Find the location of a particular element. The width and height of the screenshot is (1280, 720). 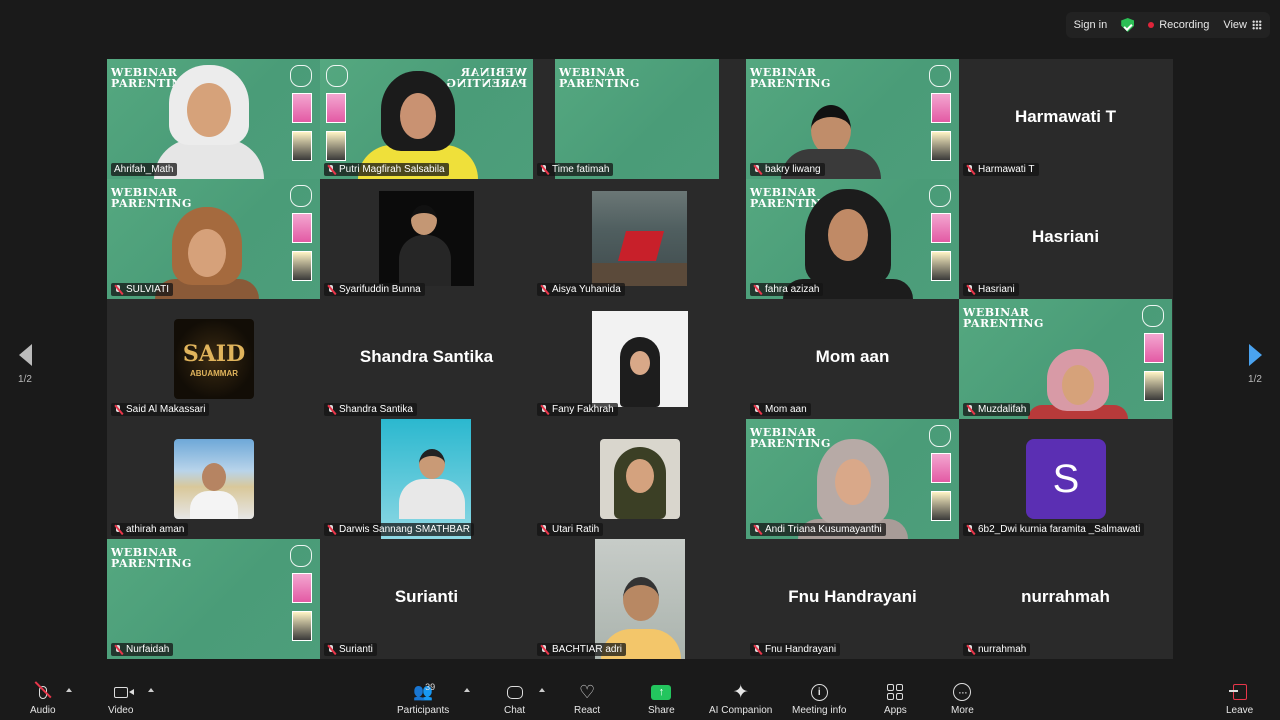

microphone-muted-icon is located at coordinates (42, 692).